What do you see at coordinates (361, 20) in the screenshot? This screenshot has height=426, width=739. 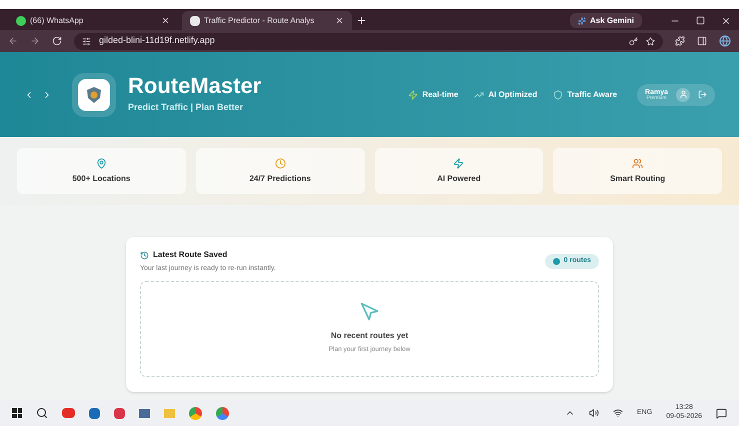 I see `new-tab-icon` at bounding box center [361, 20].